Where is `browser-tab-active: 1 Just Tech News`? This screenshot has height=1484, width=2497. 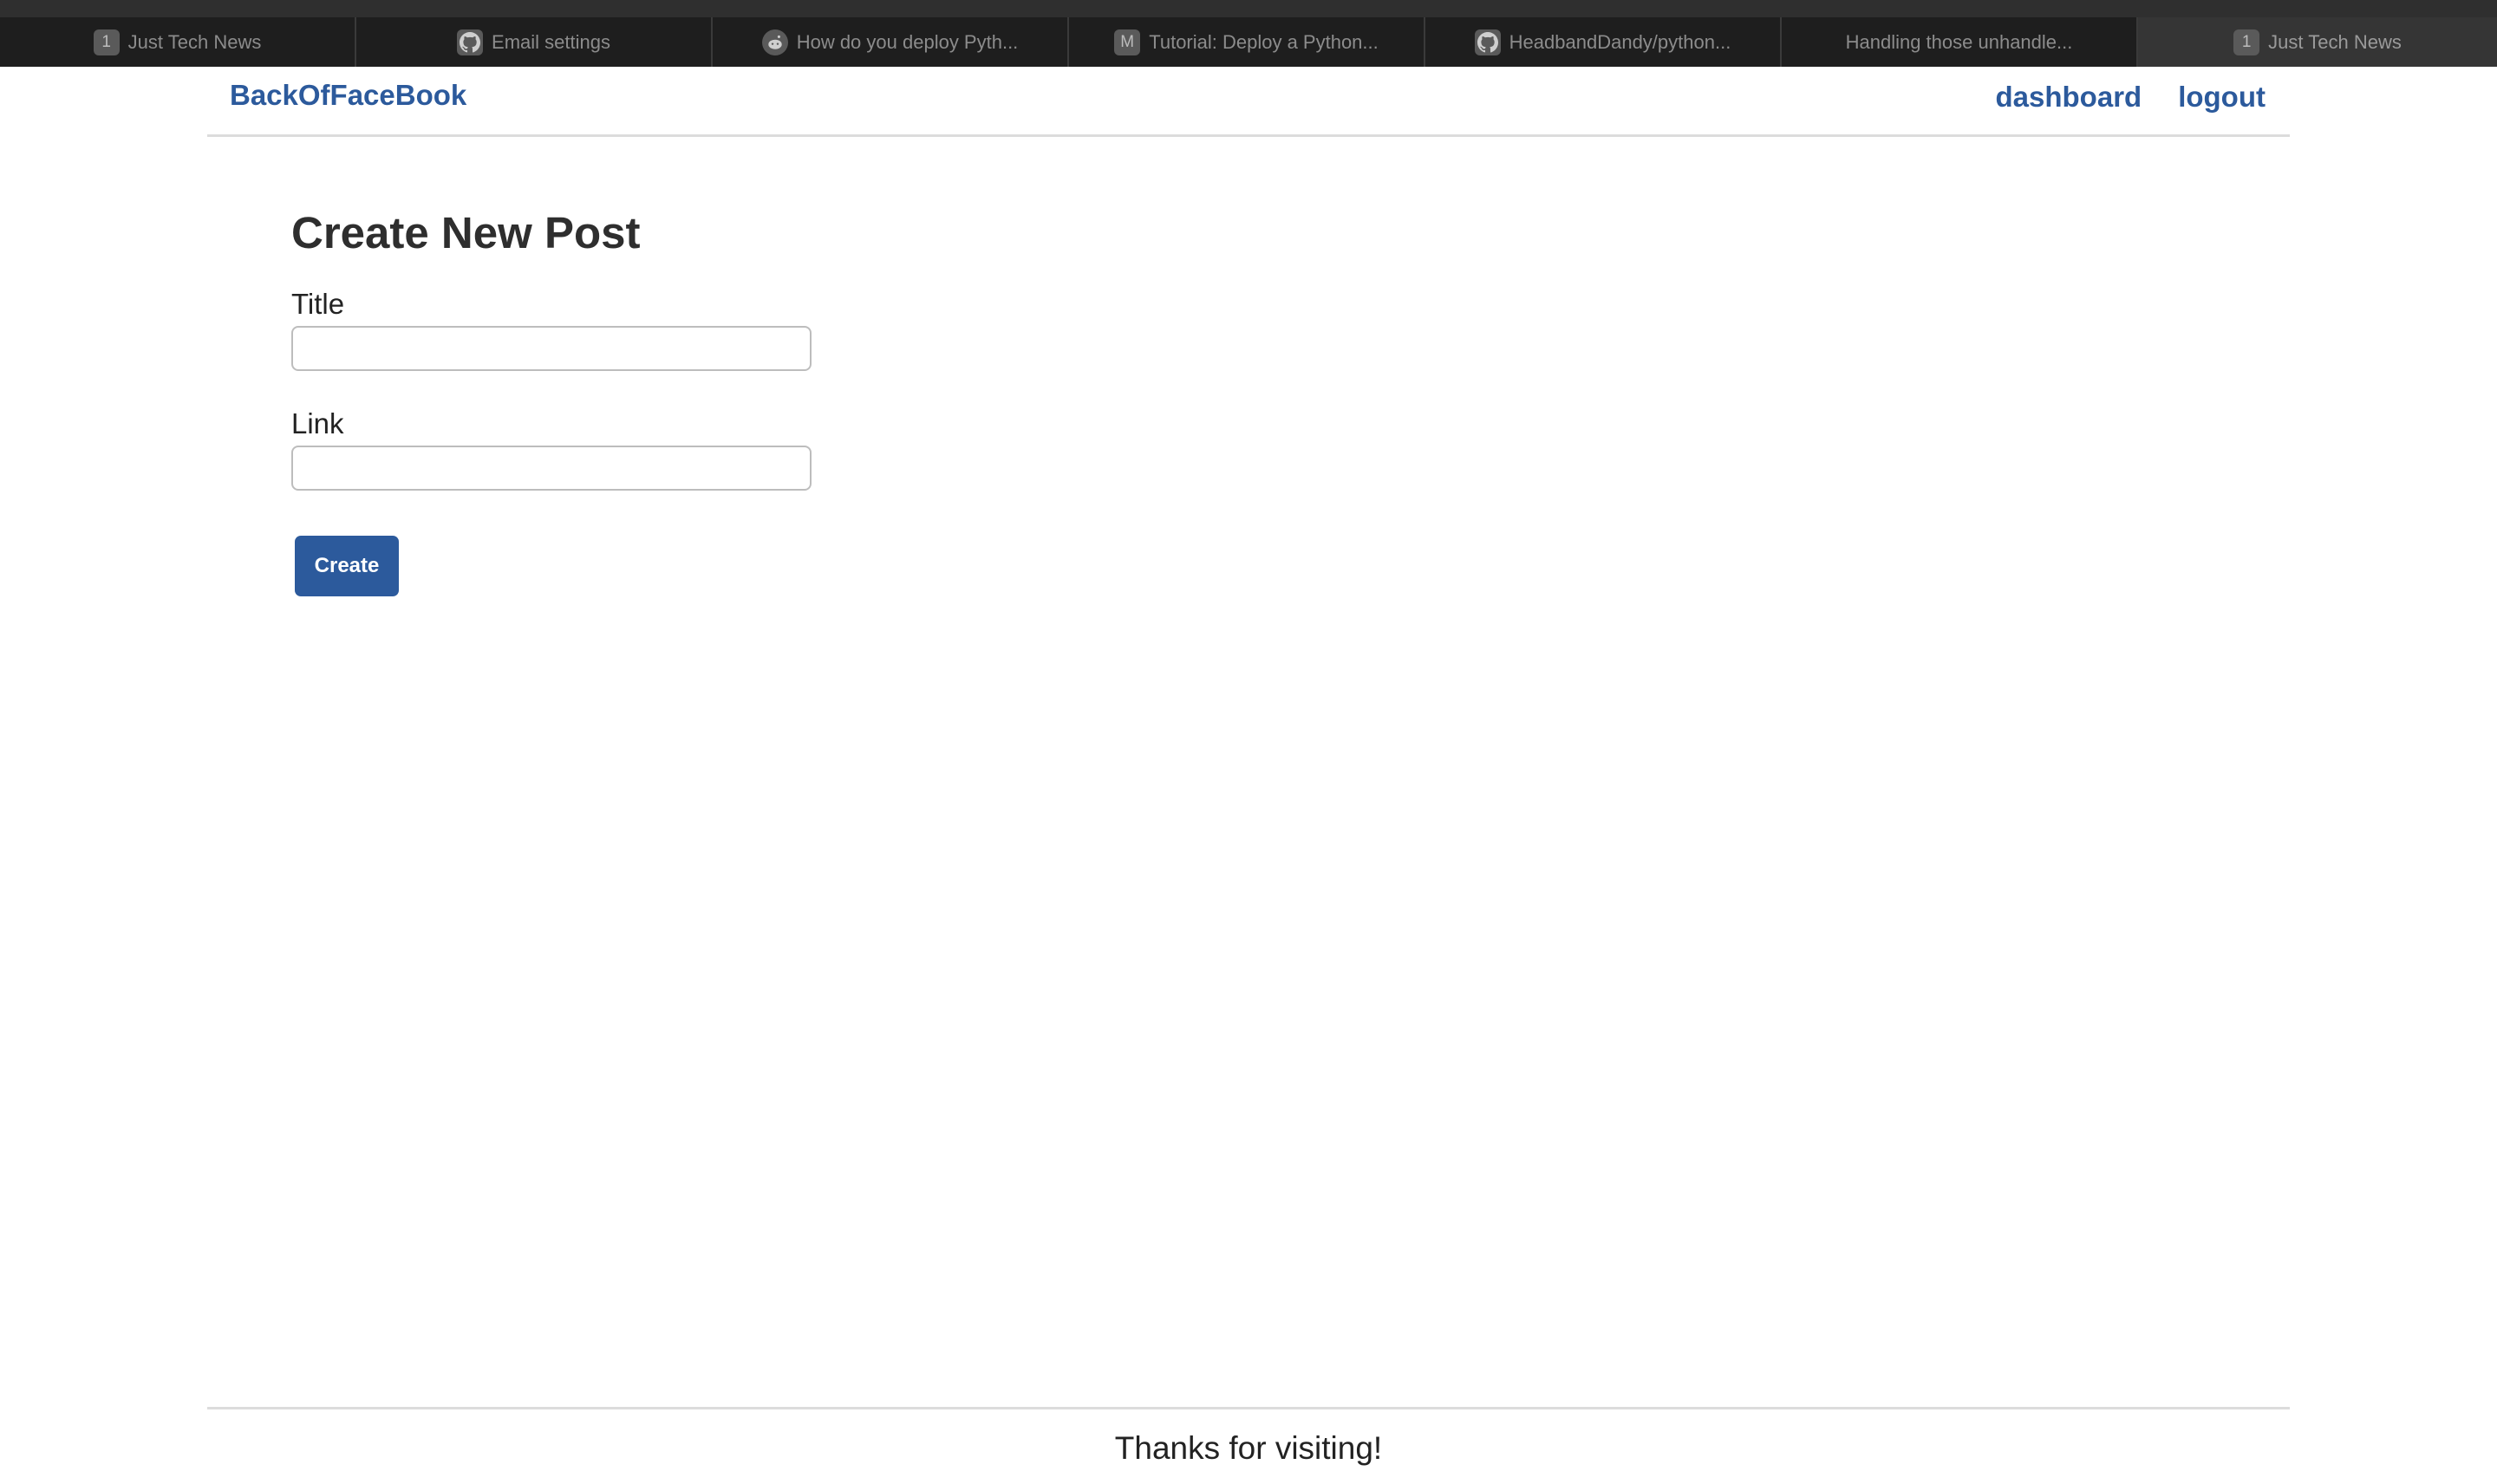
browser-tab-active: 1 Just Tech News is located at coordinates (2317, 42).